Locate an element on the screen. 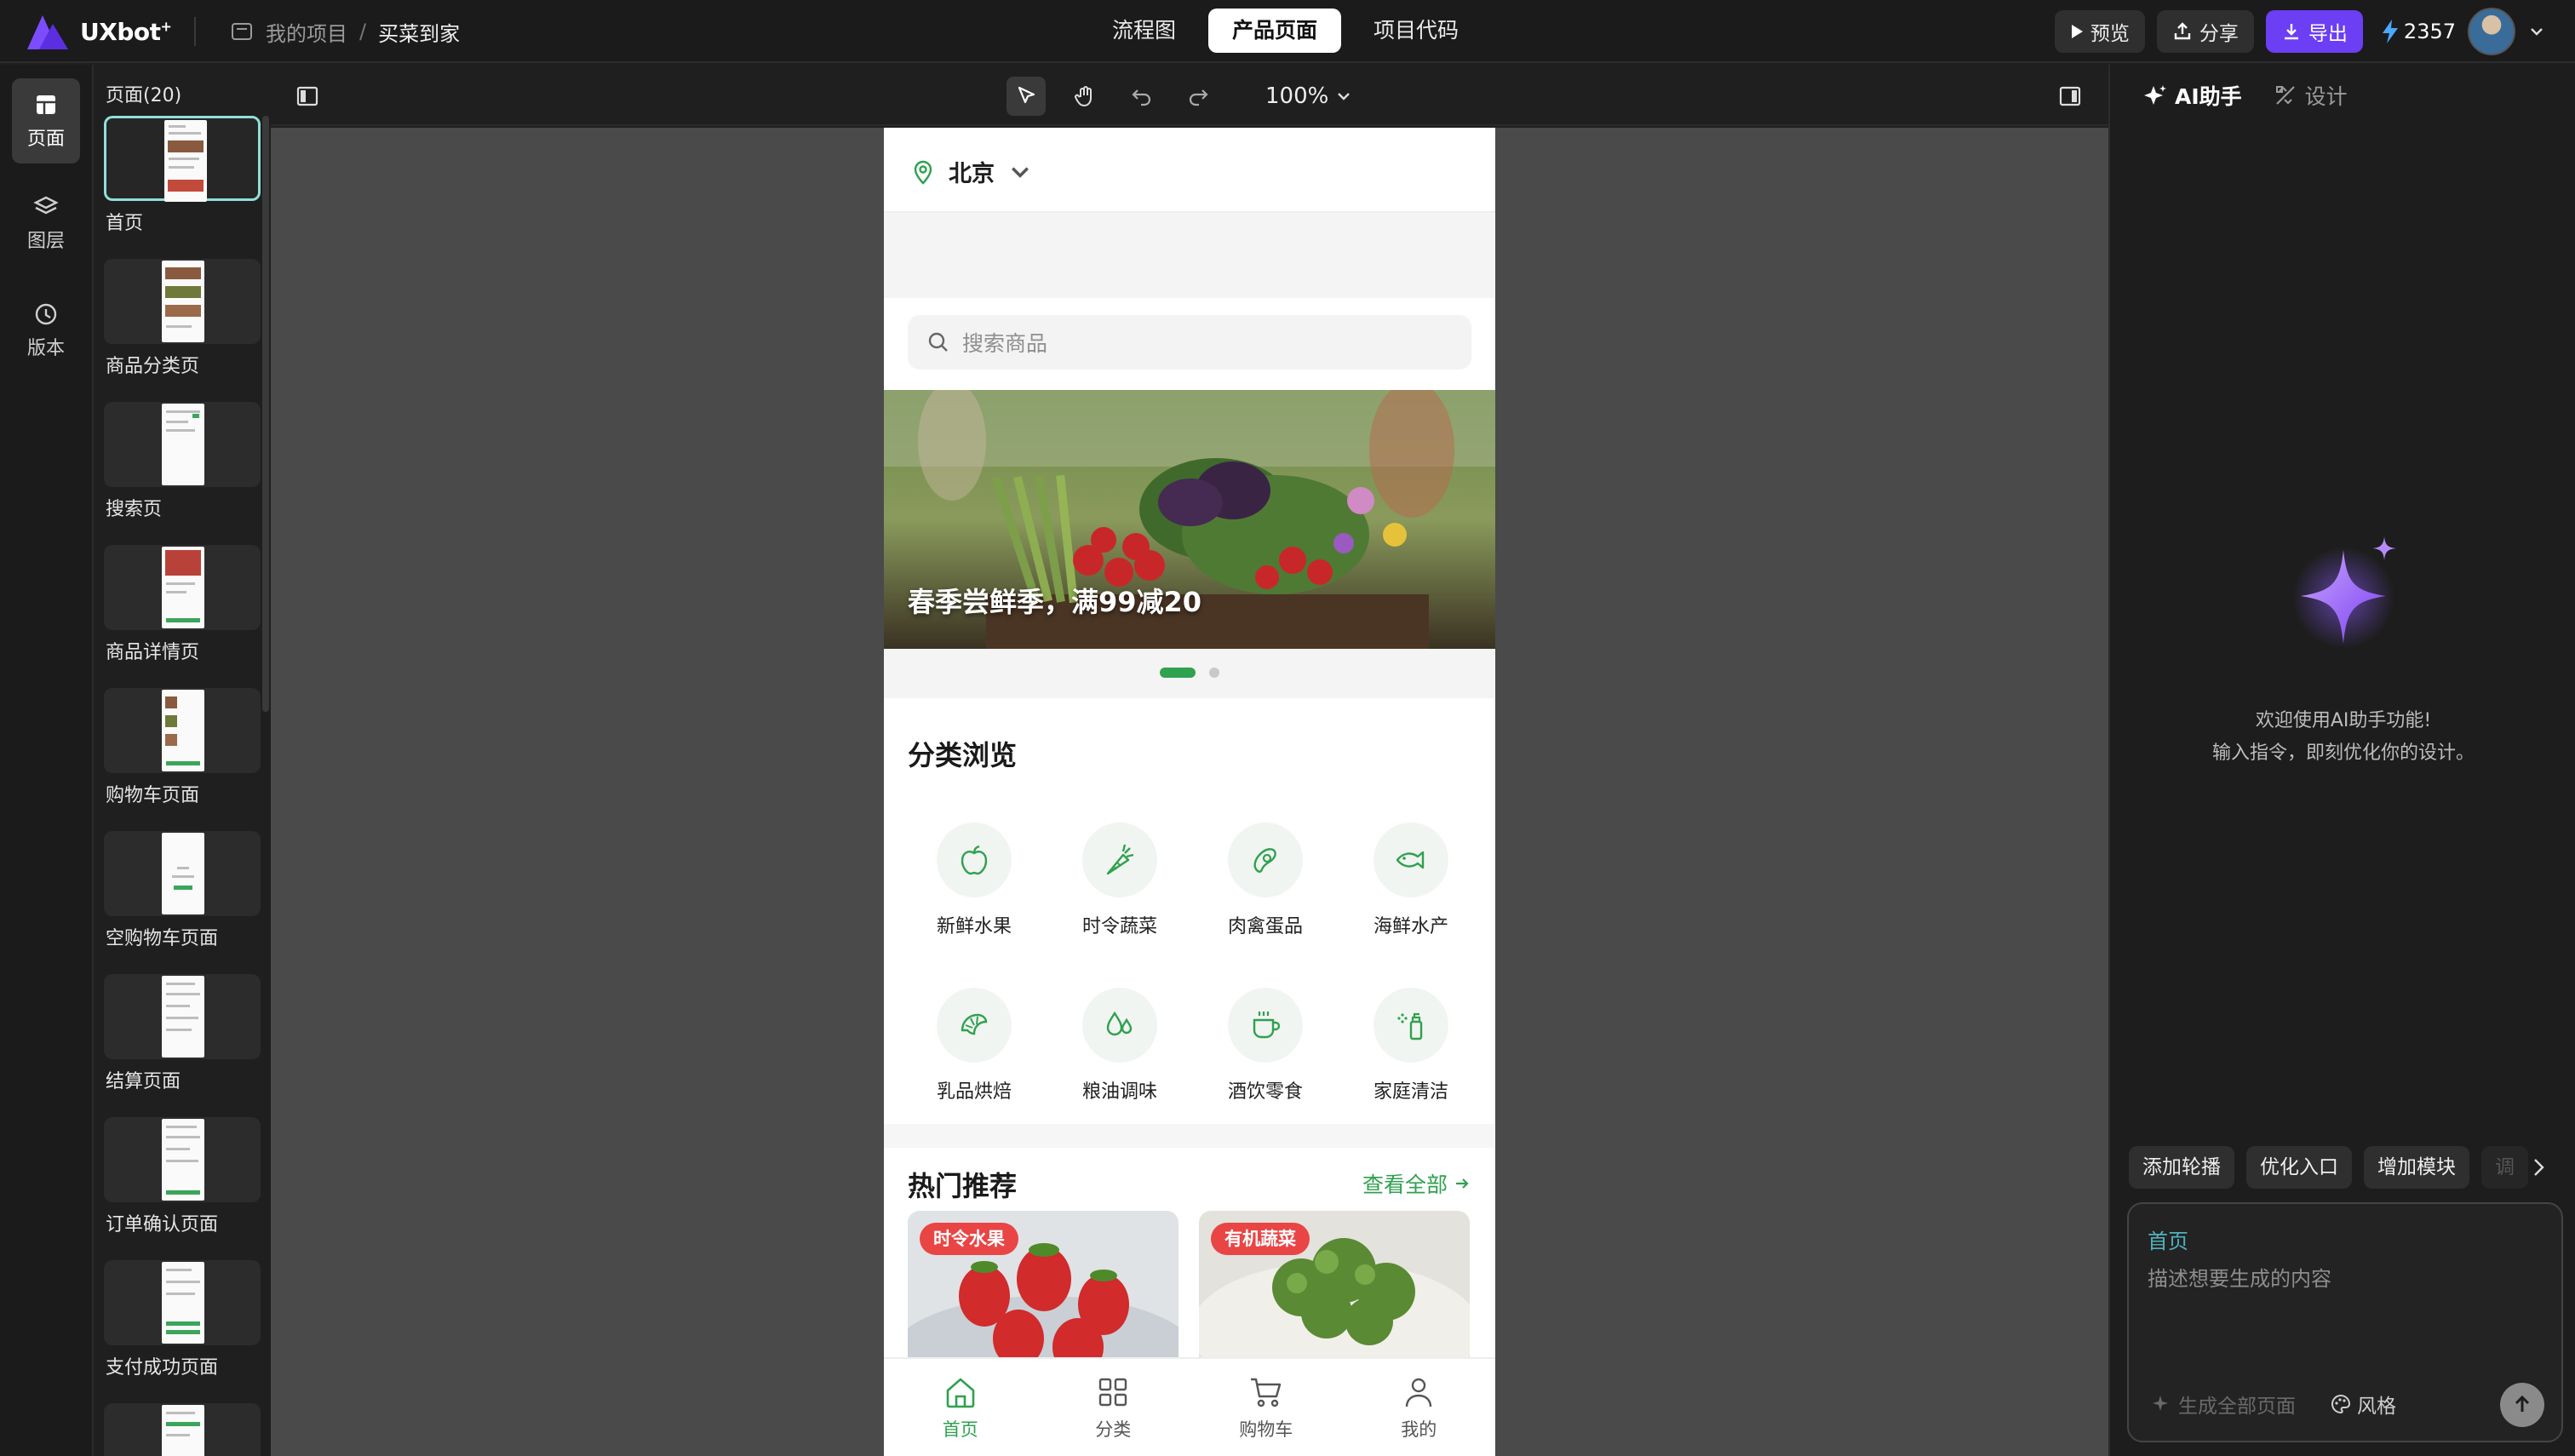  page-label: 购物车页面 is located at coordinates (152, 794).